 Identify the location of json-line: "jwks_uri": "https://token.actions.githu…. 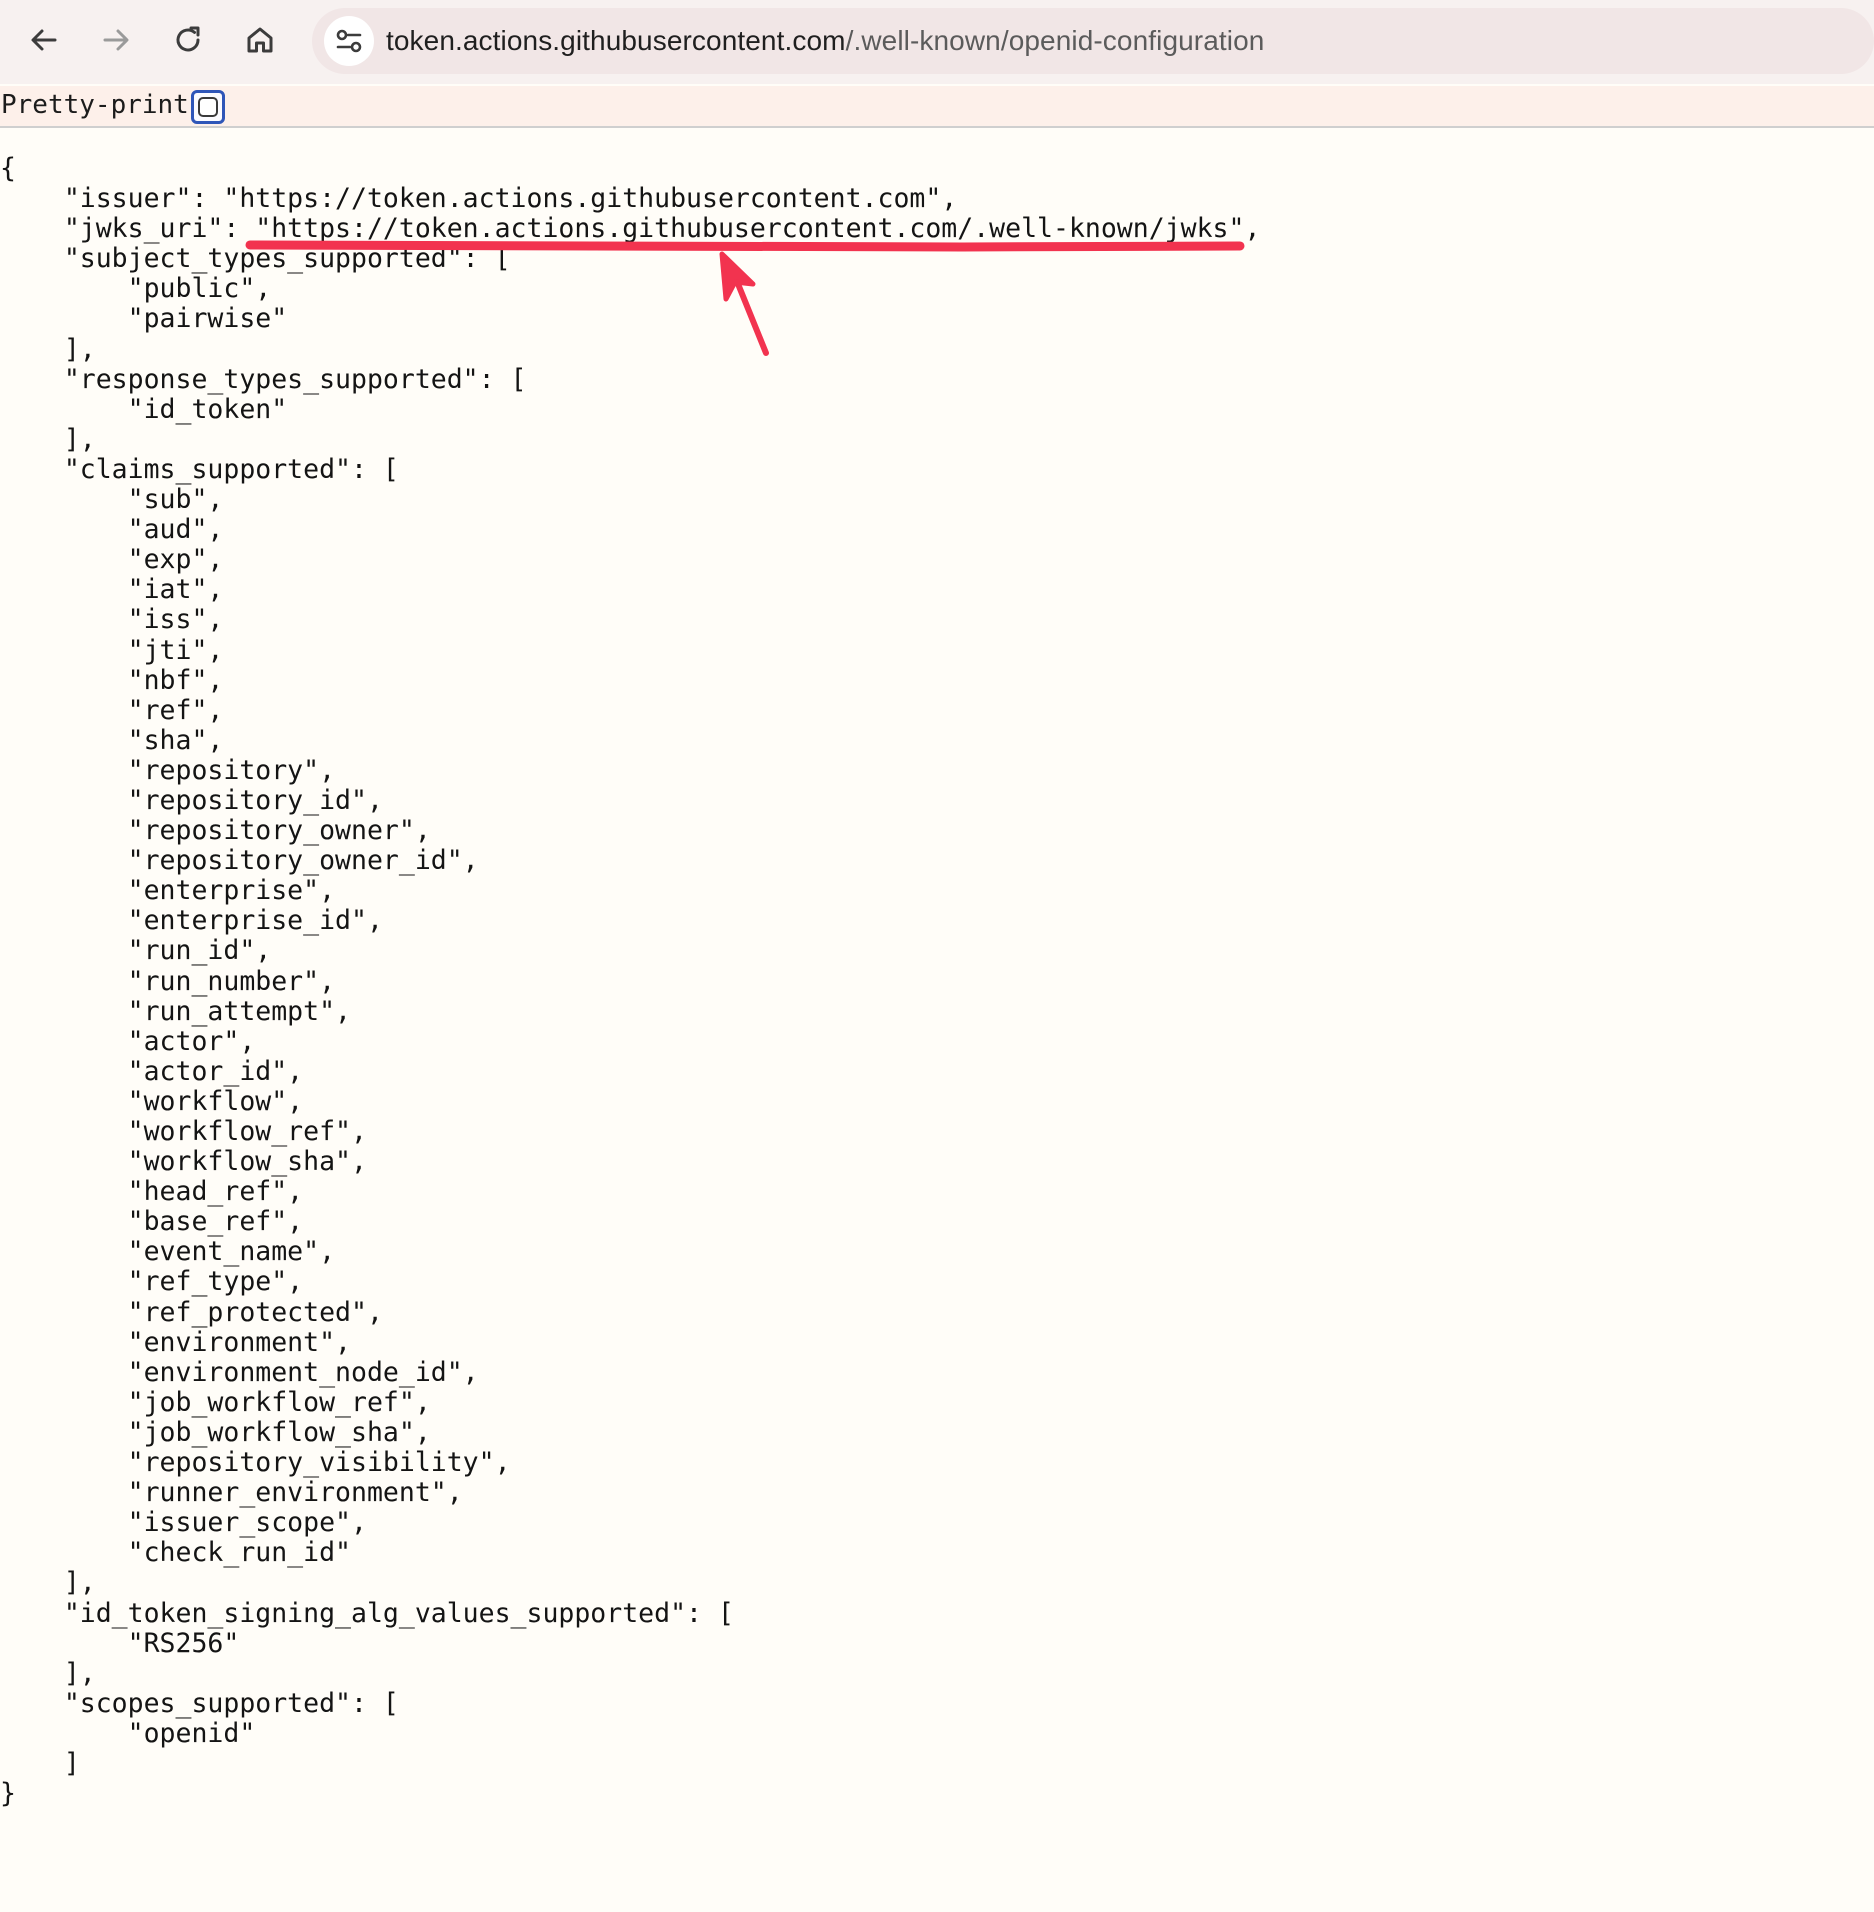
(630, 229).